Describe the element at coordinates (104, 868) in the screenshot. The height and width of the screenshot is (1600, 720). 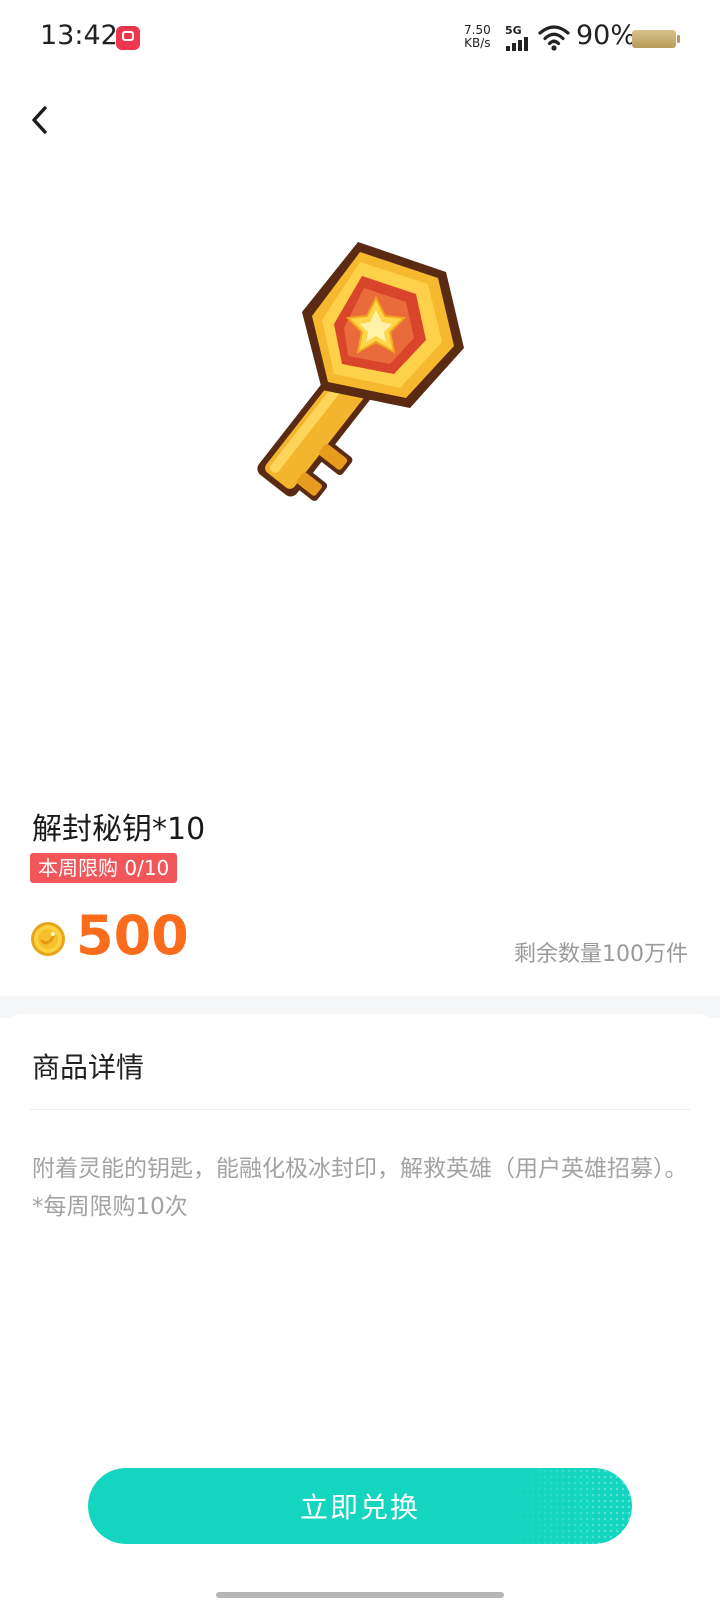
I see `weekly-limit-badge: 本周限购 0/10` at that location.